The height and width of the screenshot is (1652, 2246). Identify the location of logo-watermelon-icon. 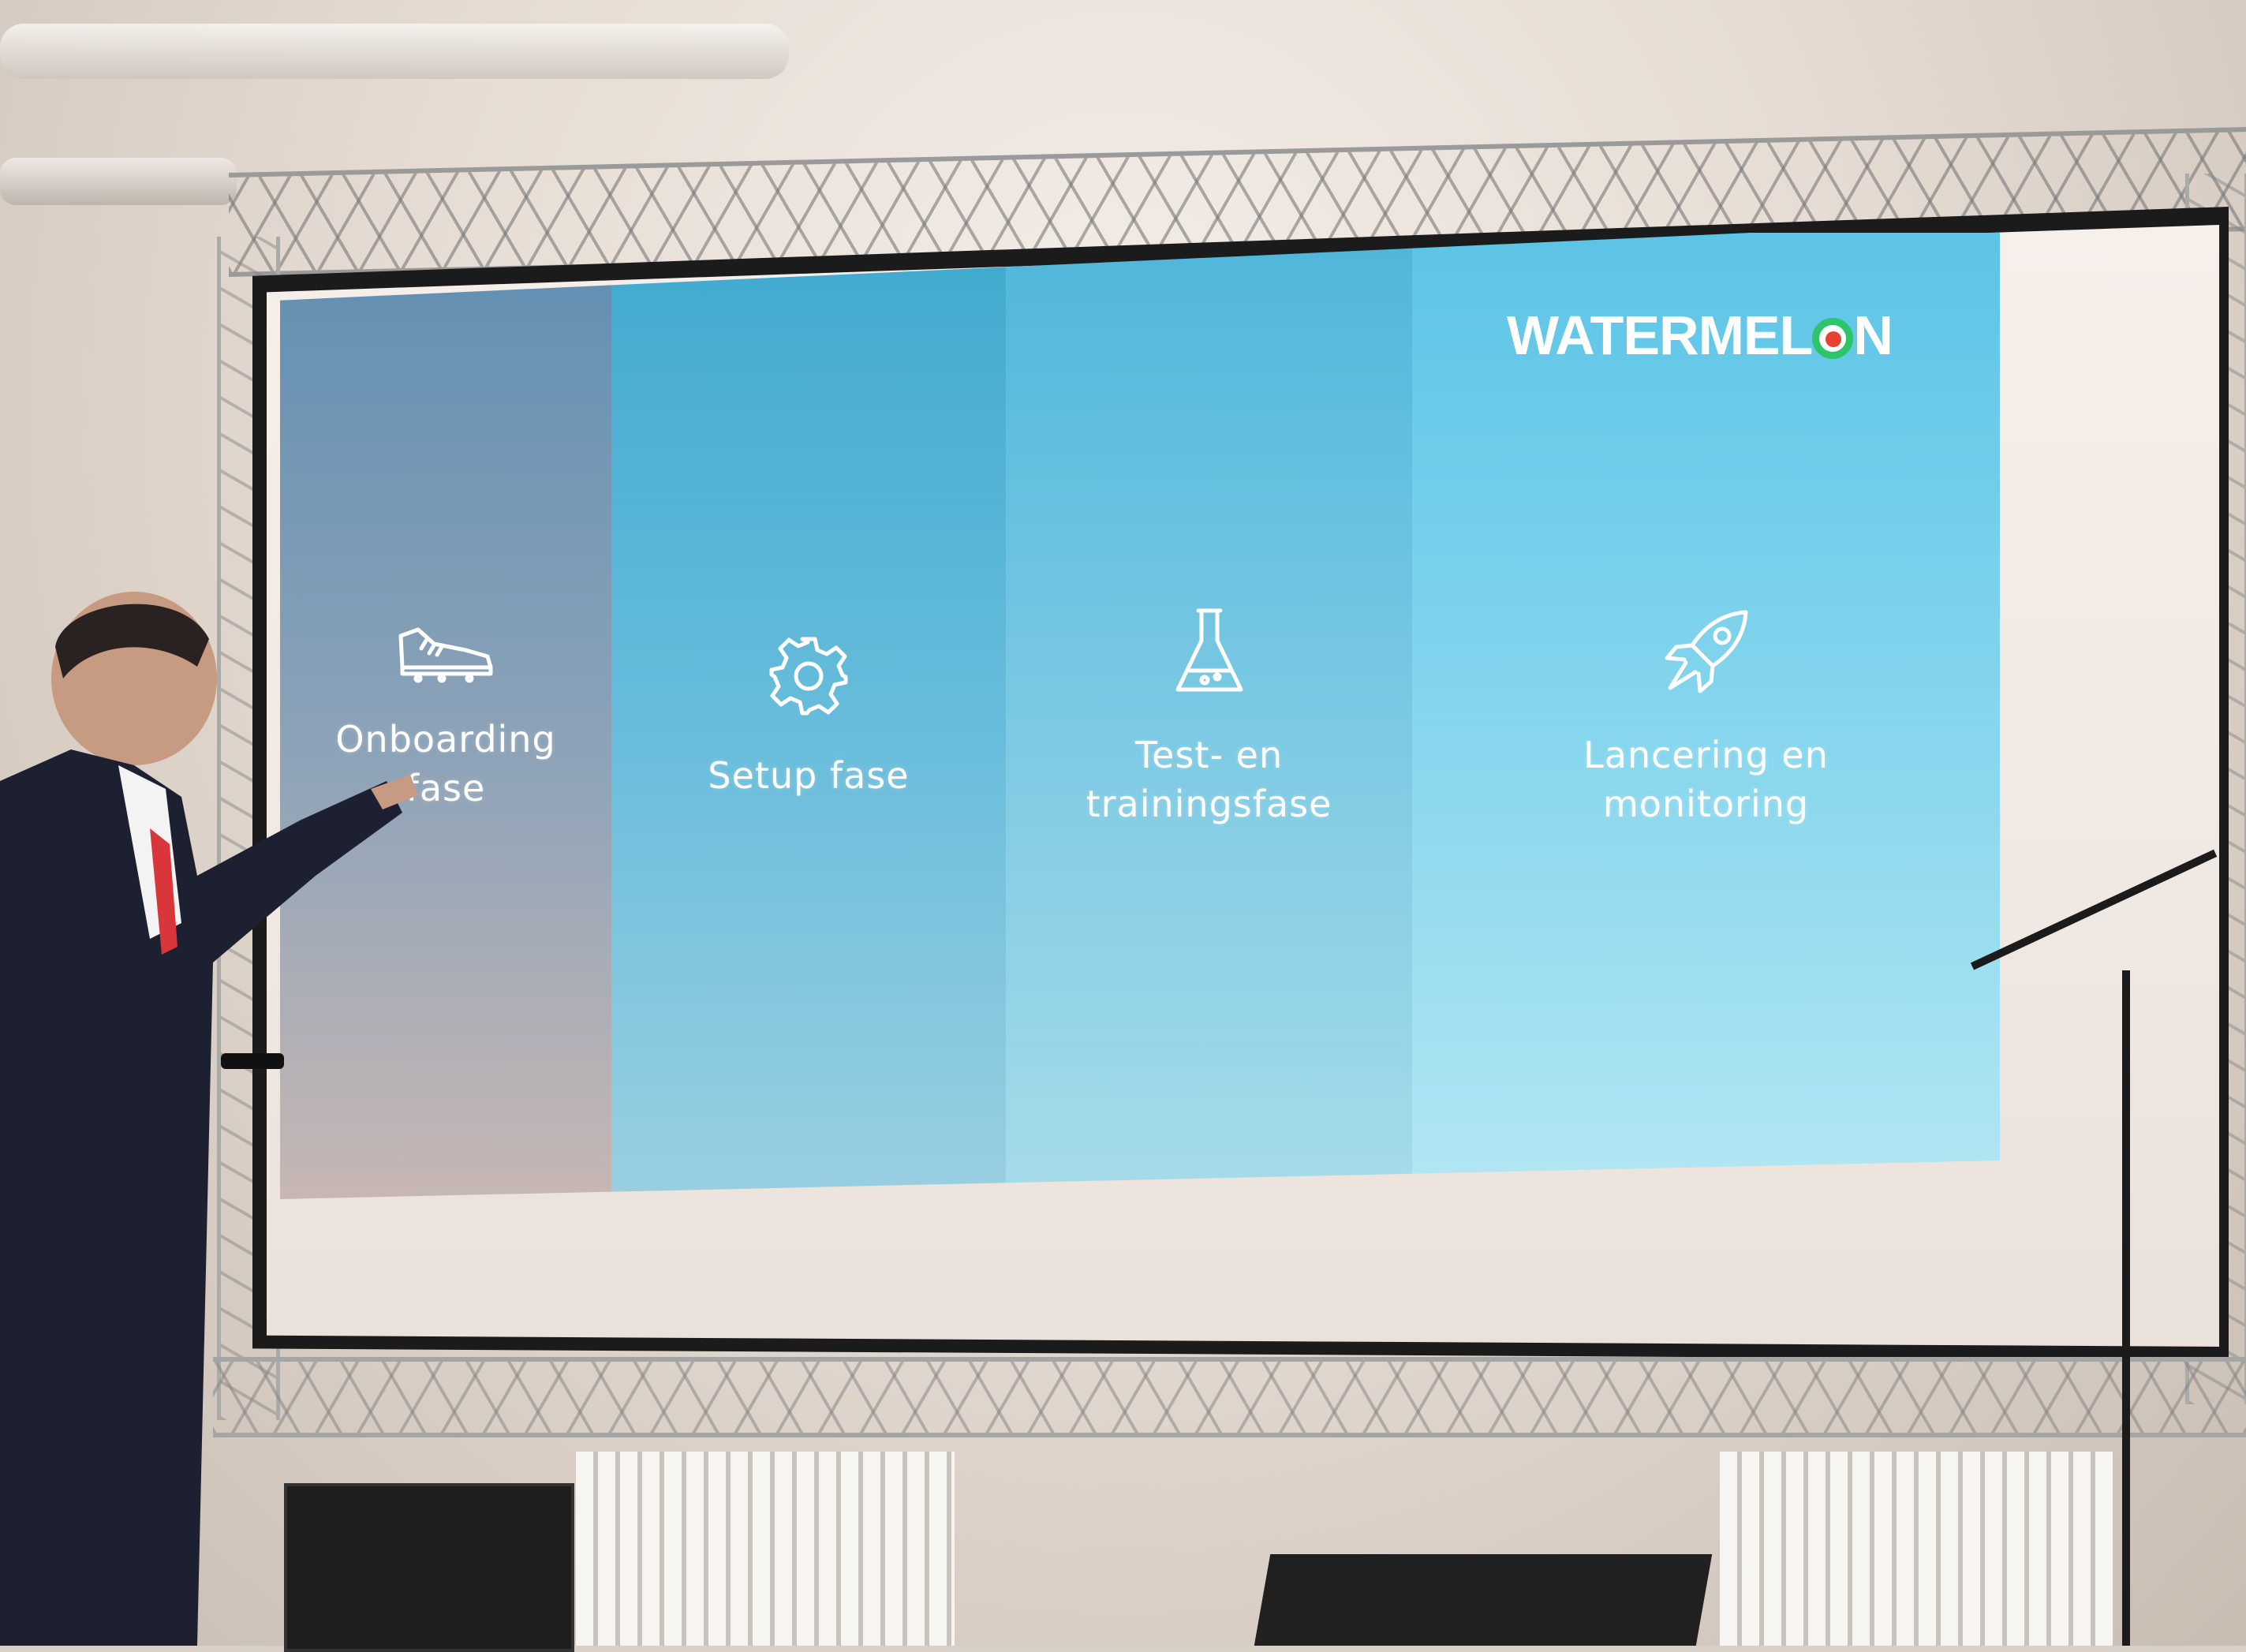
(1833, 338).